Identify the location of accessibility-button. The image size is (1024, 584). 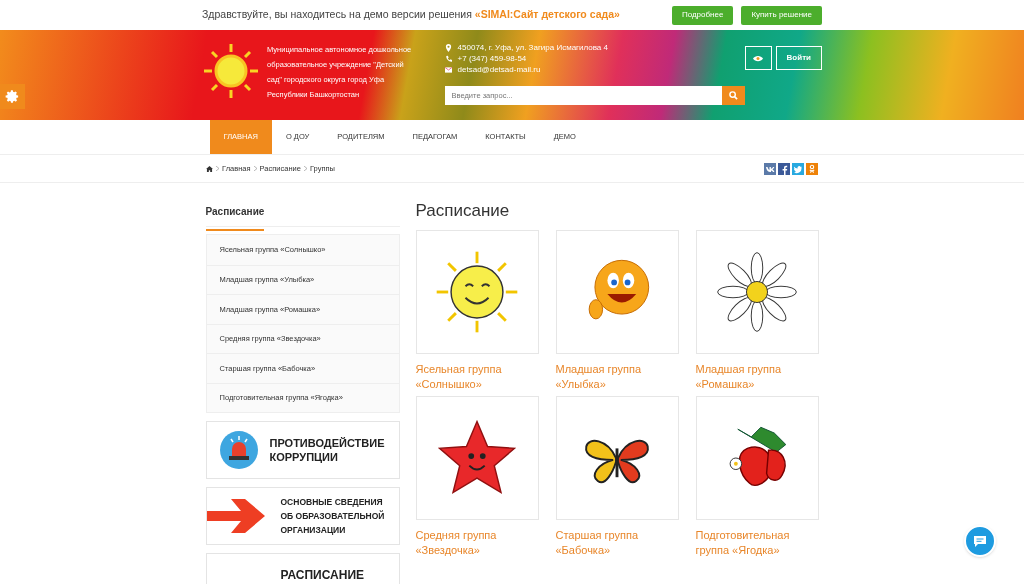
(758, 58).